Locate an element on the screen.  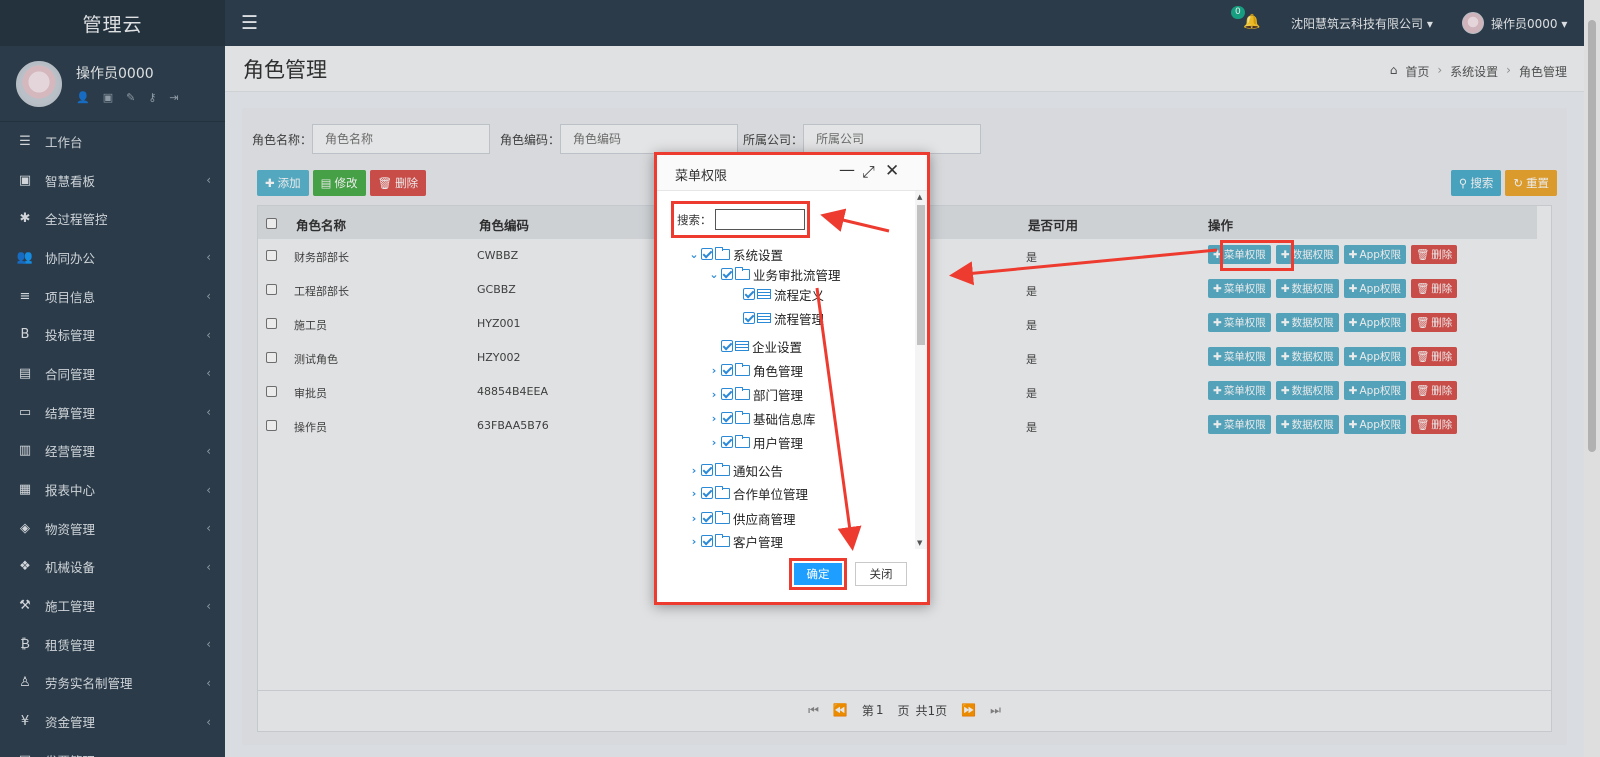
company-input is located at coordinates (892, 139).